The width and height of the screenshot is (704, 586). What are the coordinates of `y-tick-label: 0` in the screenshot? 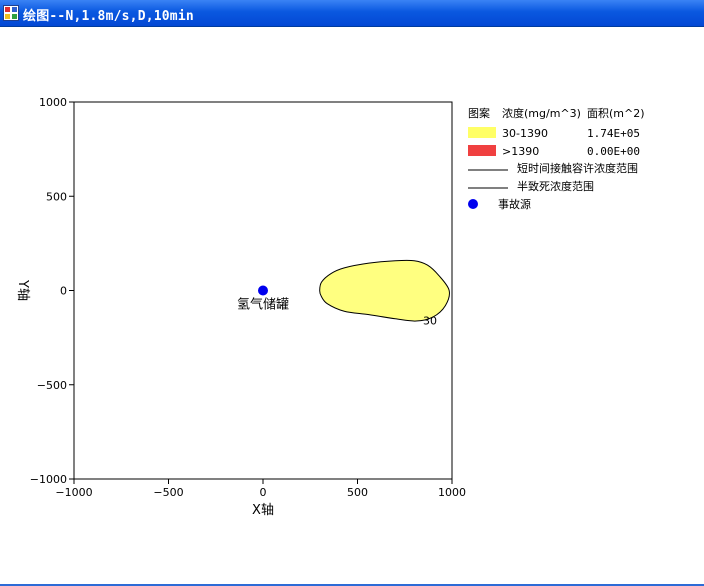 It's located at (63, 291).